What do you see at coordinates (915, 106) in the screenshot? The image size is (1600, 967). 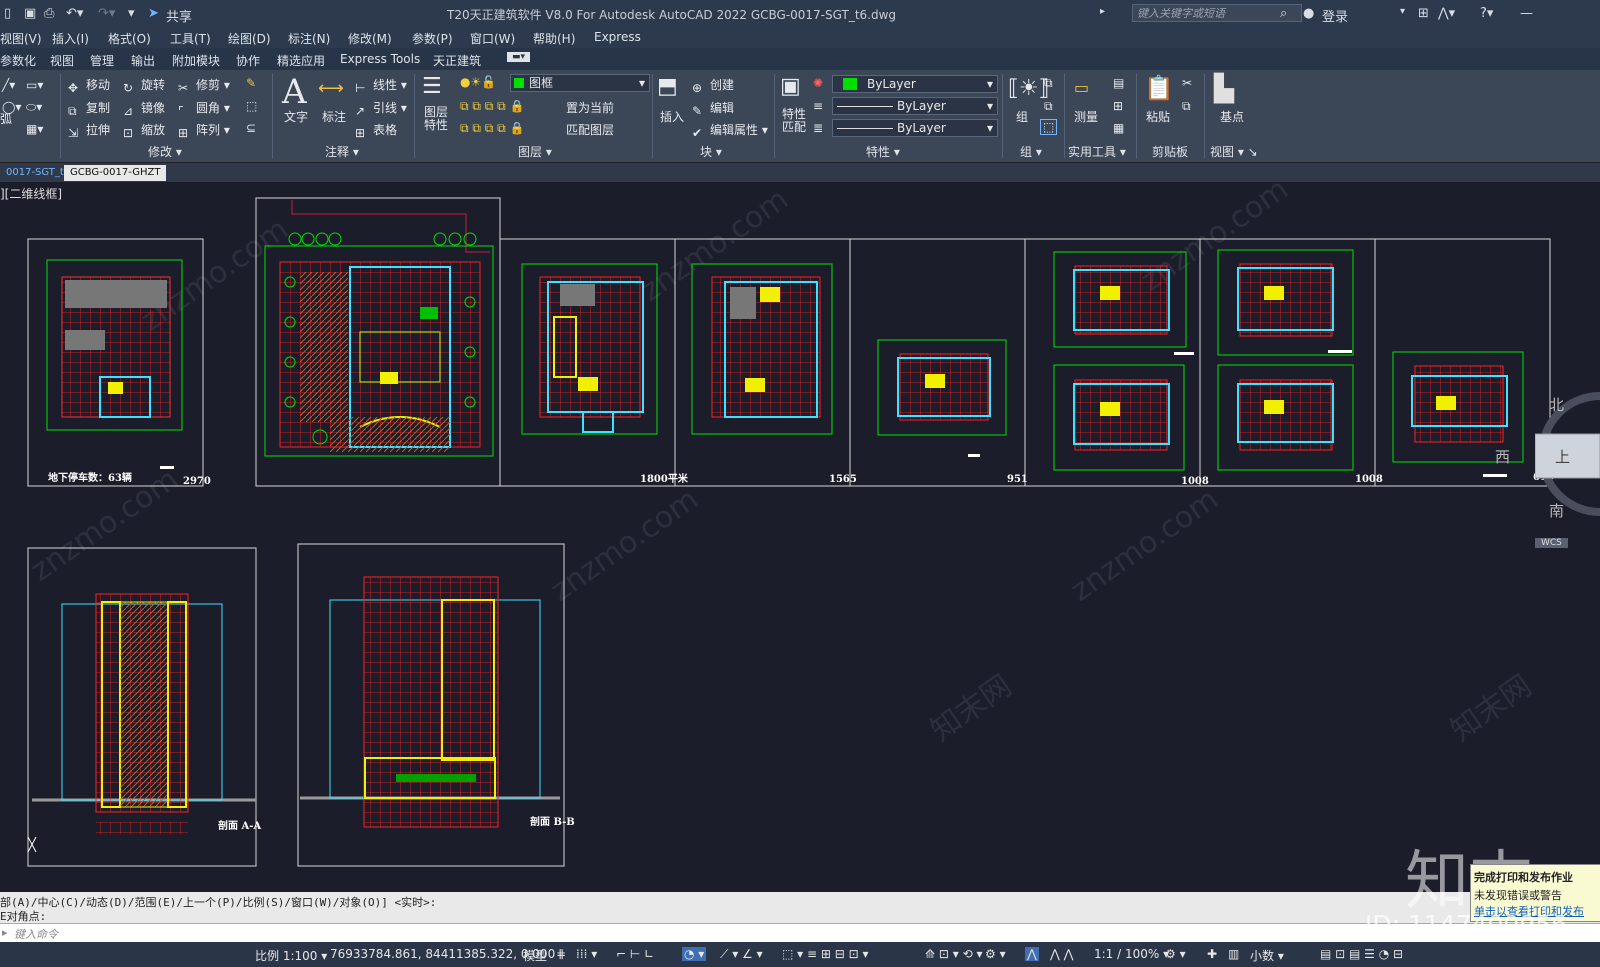 I see `linetype-dropdown: ByLayer ▾` at bounding box center [915, 106].